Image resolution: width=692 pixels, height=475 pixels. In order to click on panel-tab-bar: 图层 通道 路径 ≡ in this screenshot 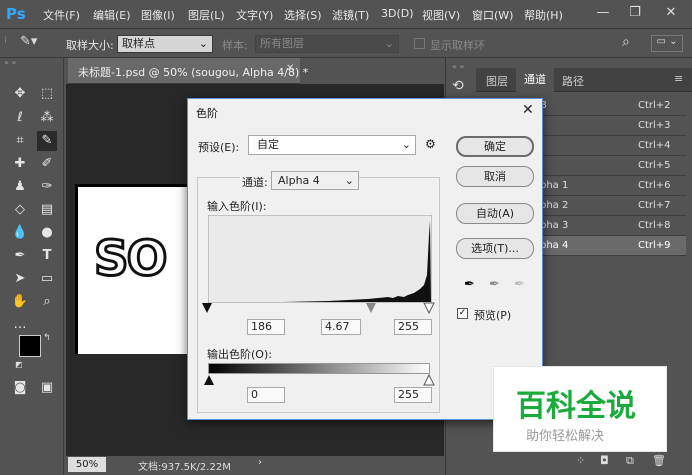, I will do `click(584, 80)`.